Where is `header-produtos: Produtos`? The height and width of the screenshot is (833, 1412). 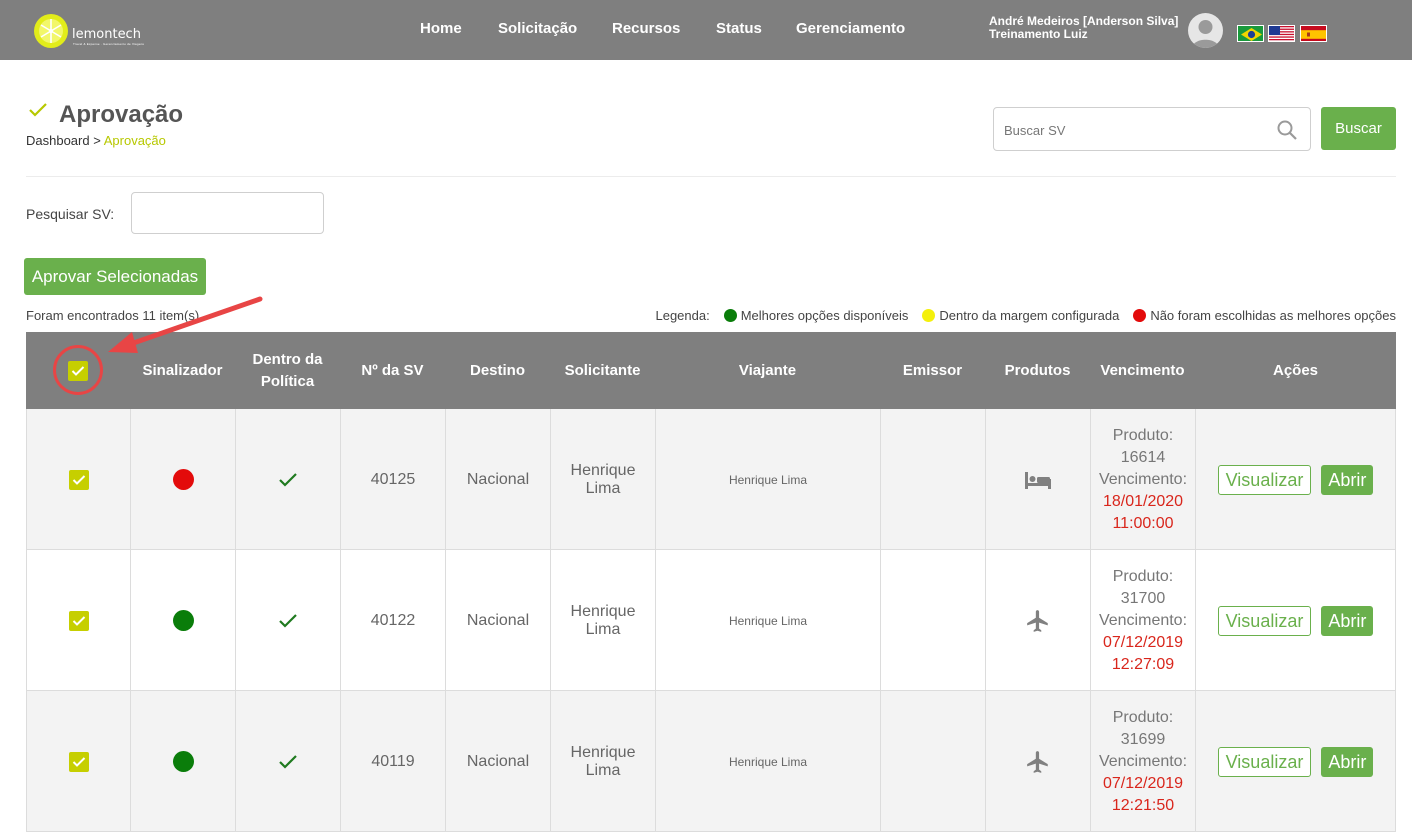 header-produtos: Produtos is located at coordinates (1037, 370).